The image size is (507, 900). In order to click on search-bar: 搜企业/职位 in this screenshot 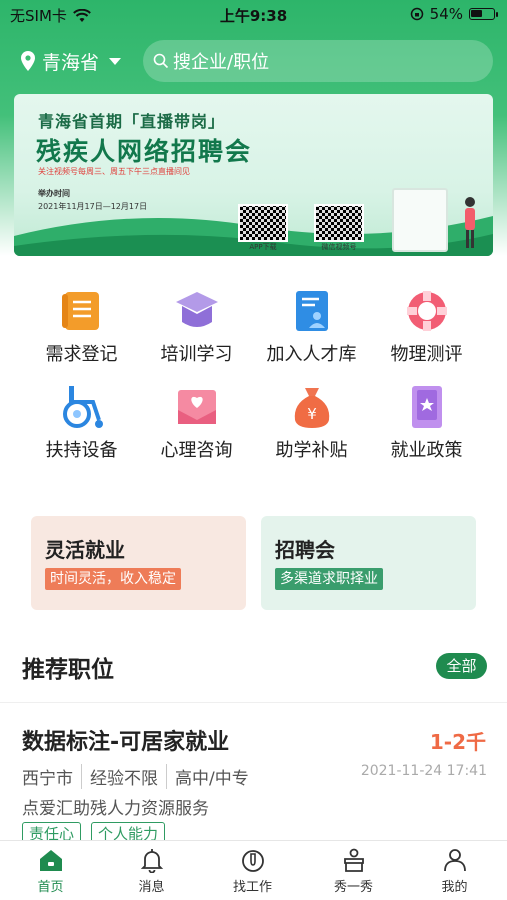, I will do `click(318, 61)`.